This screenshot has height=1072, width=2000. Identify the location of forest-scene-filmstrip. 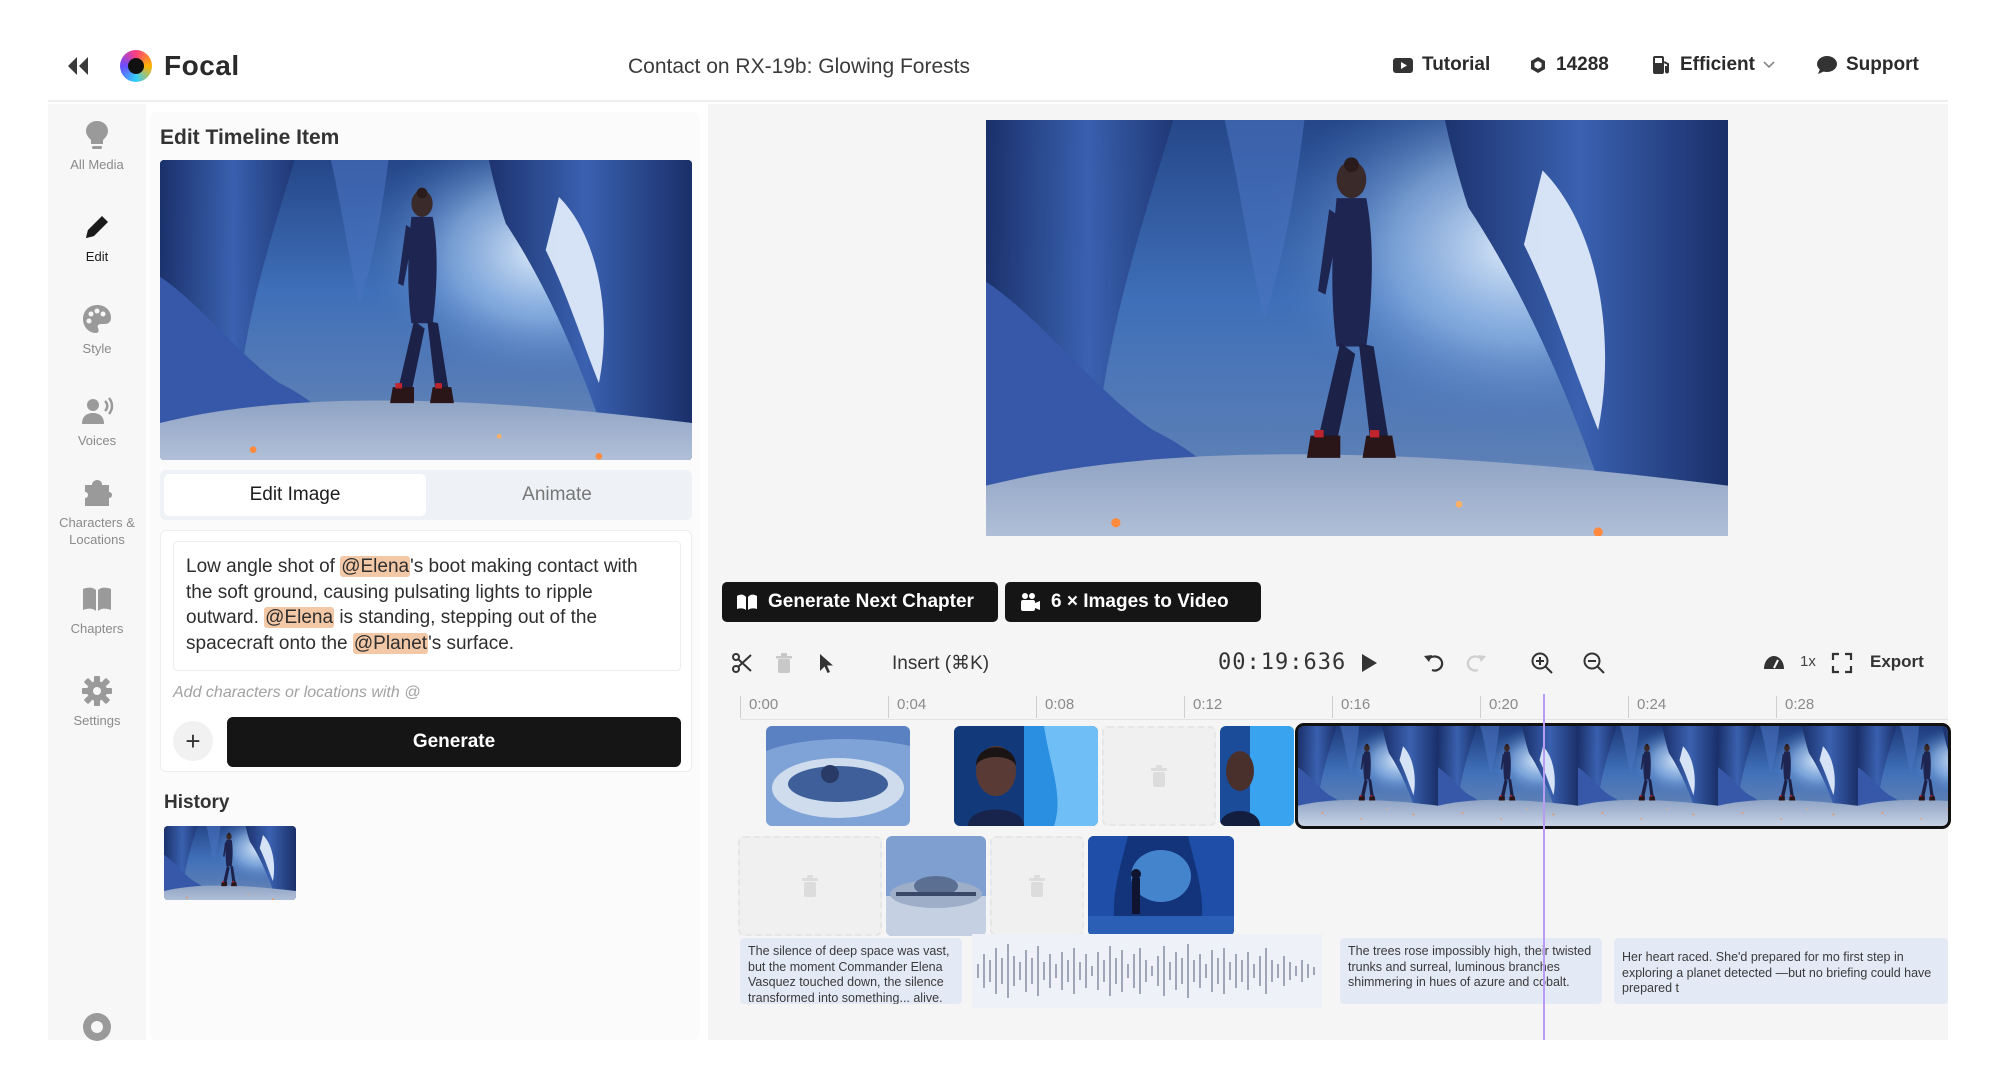
(1623, 776).